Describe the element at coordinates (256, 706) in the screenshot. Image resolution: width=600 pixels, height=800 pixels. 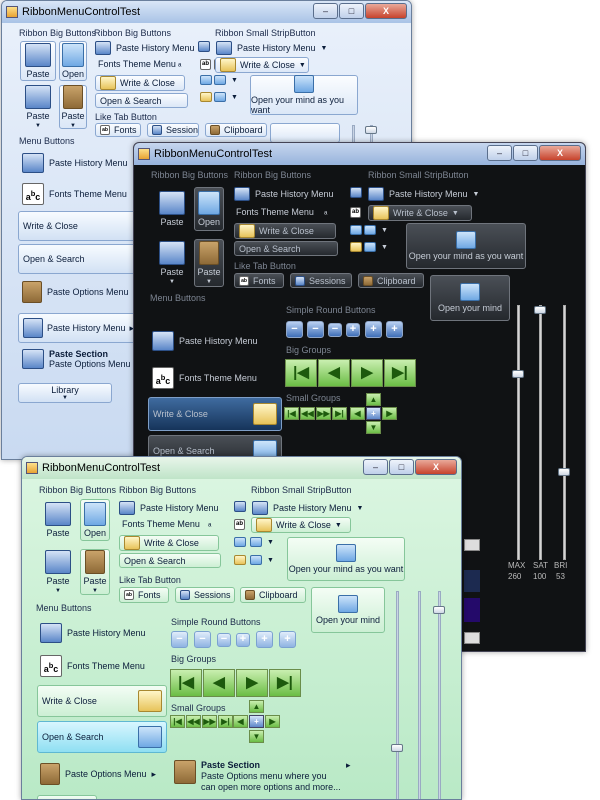
I see `small-up-arrow-button: ▲` at that location.